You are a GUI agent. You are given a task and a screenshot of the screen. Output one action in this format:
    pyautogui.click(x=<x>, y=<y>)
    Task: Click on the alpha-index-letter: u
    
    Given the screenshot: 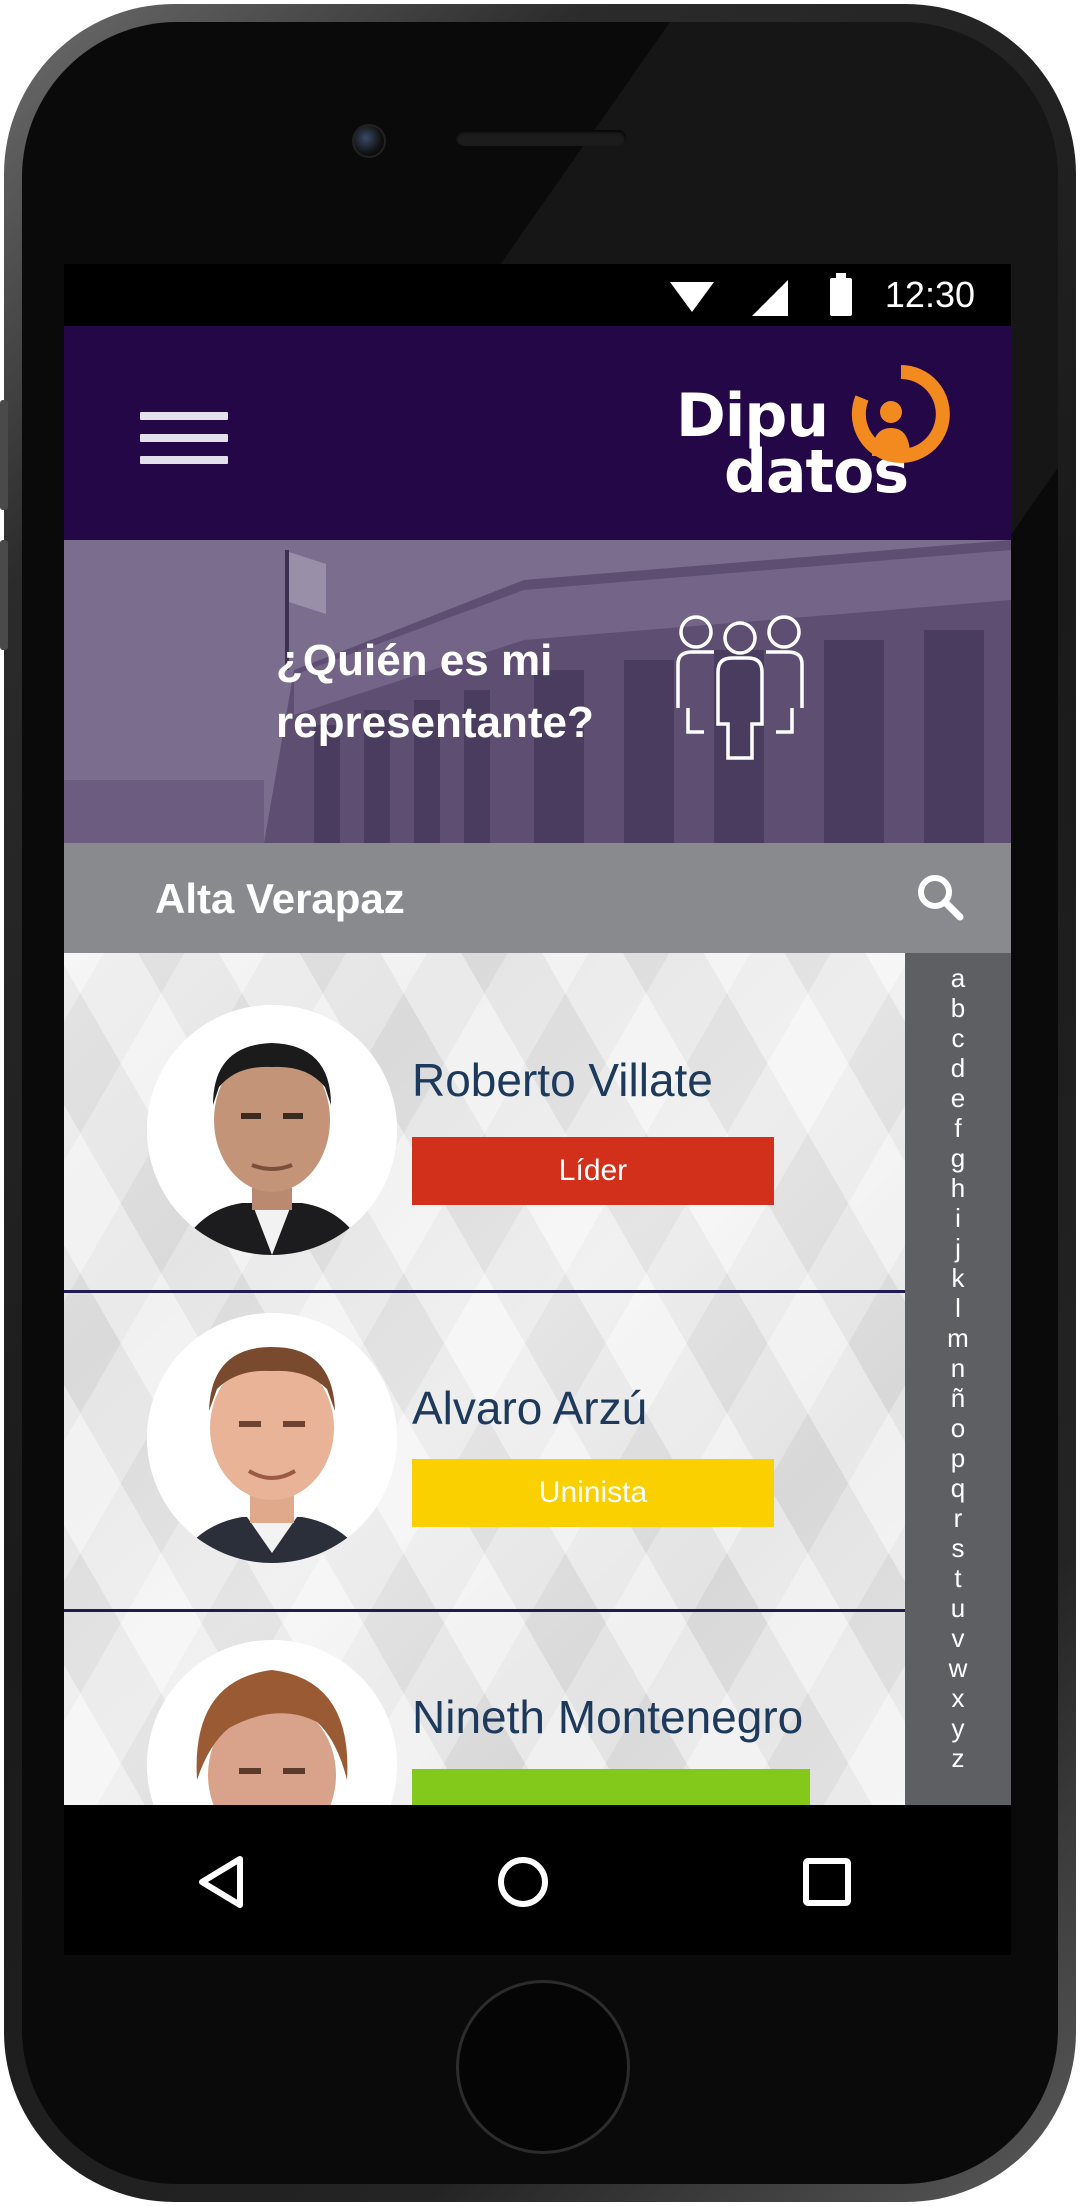 What is the action you would take?
    pyautogui.click(x=958, y=1608)
    